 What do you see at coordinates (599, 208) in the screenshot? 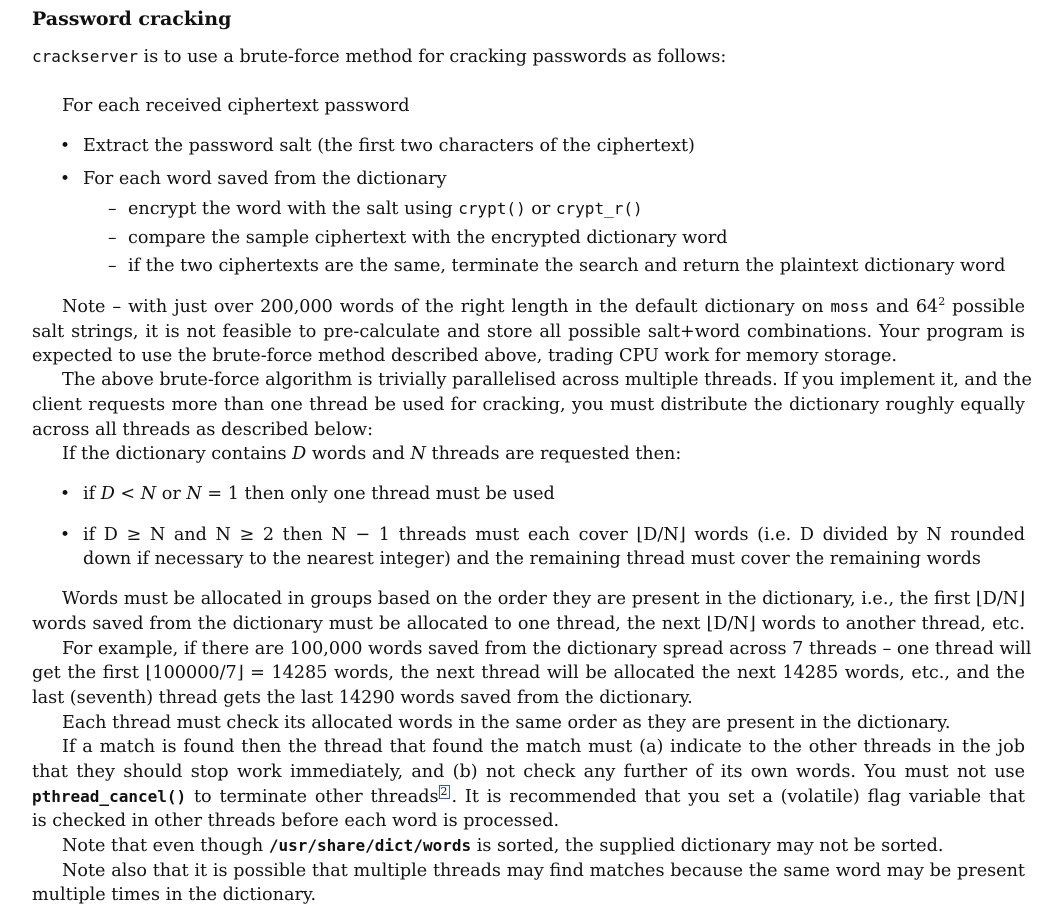
I see `code-crypt-r: crypt_r()` at bounding box center [599, 208].